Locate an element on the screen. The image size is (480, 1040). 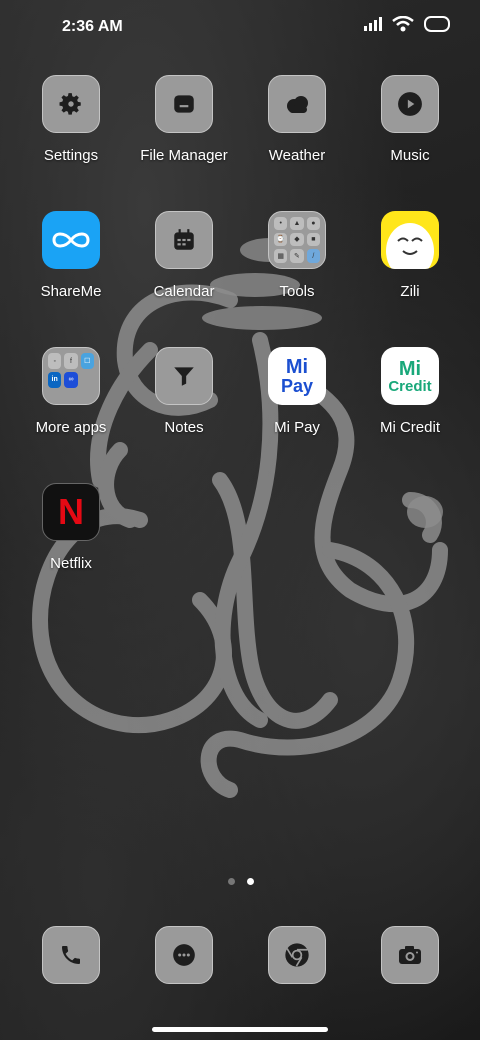
dock-phone is located at coordinates (71, 955).